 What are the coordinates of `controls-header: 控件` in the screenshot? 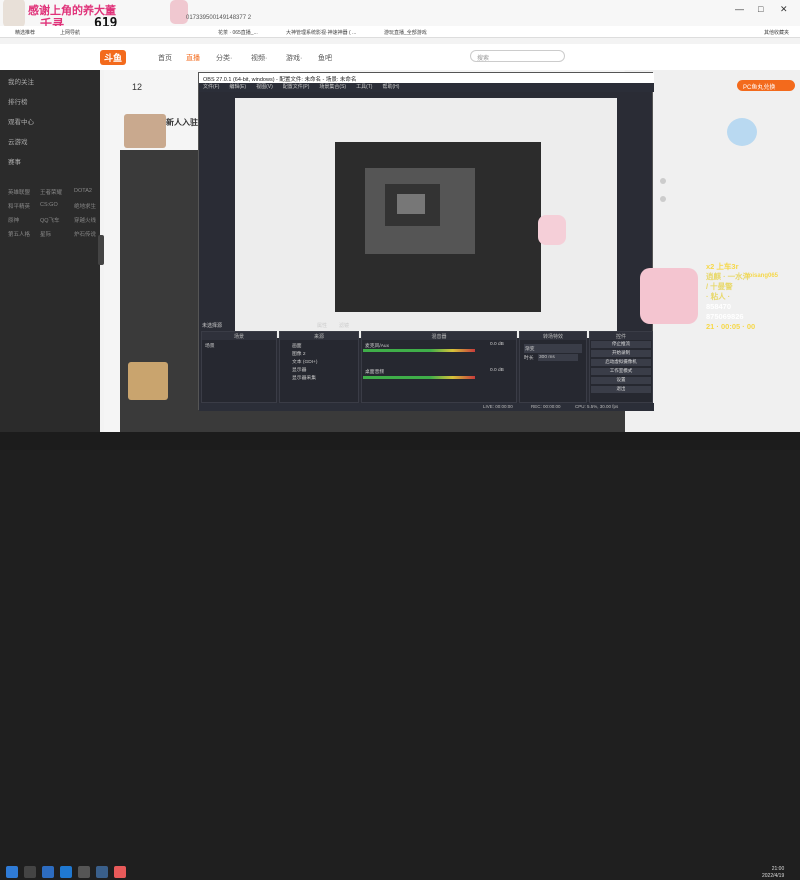 It's located at (621, 336).